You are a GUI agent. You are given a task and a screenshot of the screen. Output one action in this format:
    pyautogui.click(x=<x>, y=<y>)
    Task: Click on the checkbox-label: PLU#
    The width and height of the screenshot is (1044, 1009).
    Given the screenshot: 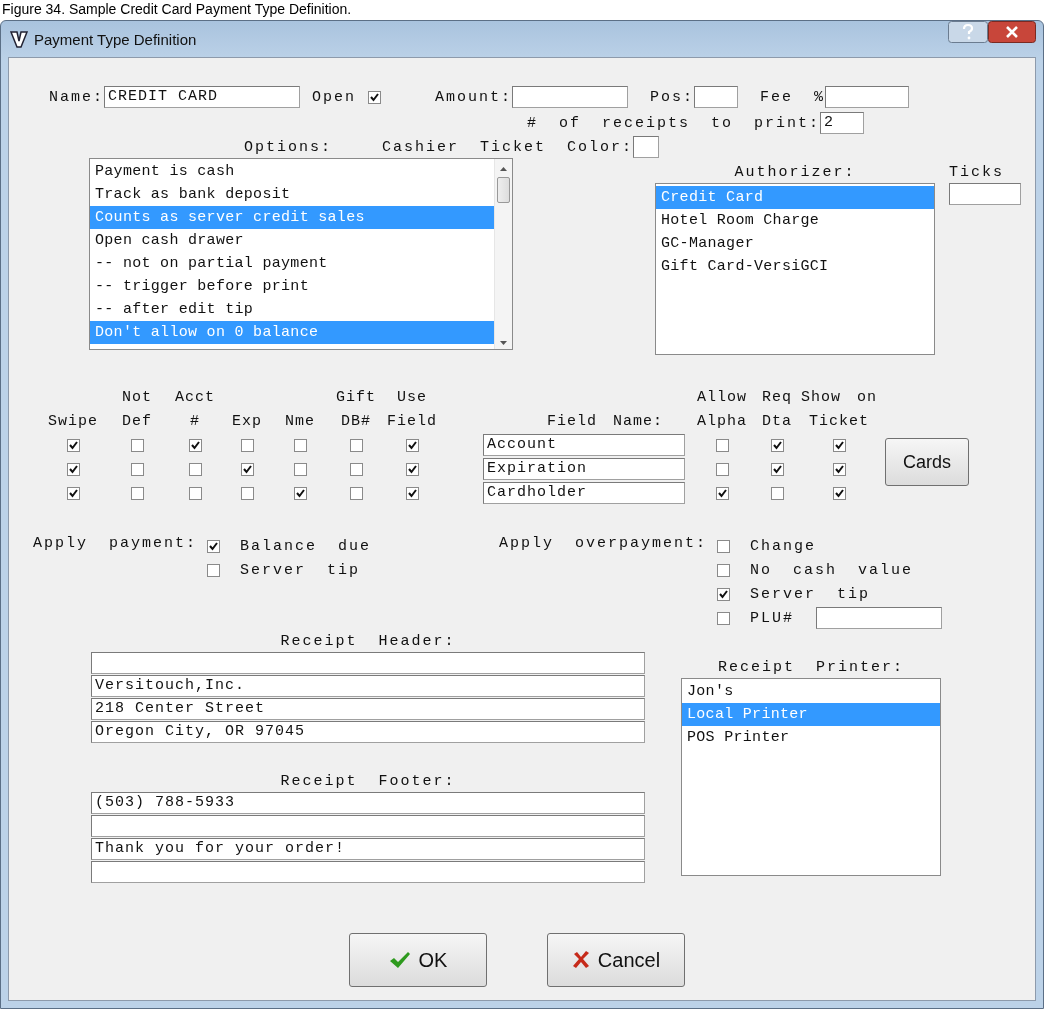 What is the action you would take?
    pyautogui.click(x=772, y=618)
    